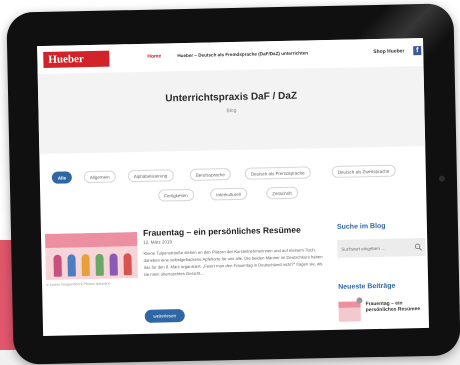 The image size is (460, 365). What do you see at coordinates (372, 248) in the screenshot?
I see `search-input` at bounding box center [372, 248].